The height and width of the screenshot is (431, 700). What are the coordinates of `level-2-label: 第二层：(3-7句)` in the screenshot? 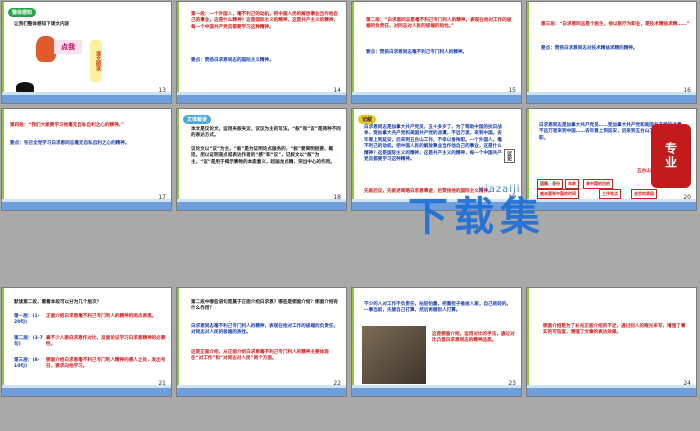 It's located at (28, 342).